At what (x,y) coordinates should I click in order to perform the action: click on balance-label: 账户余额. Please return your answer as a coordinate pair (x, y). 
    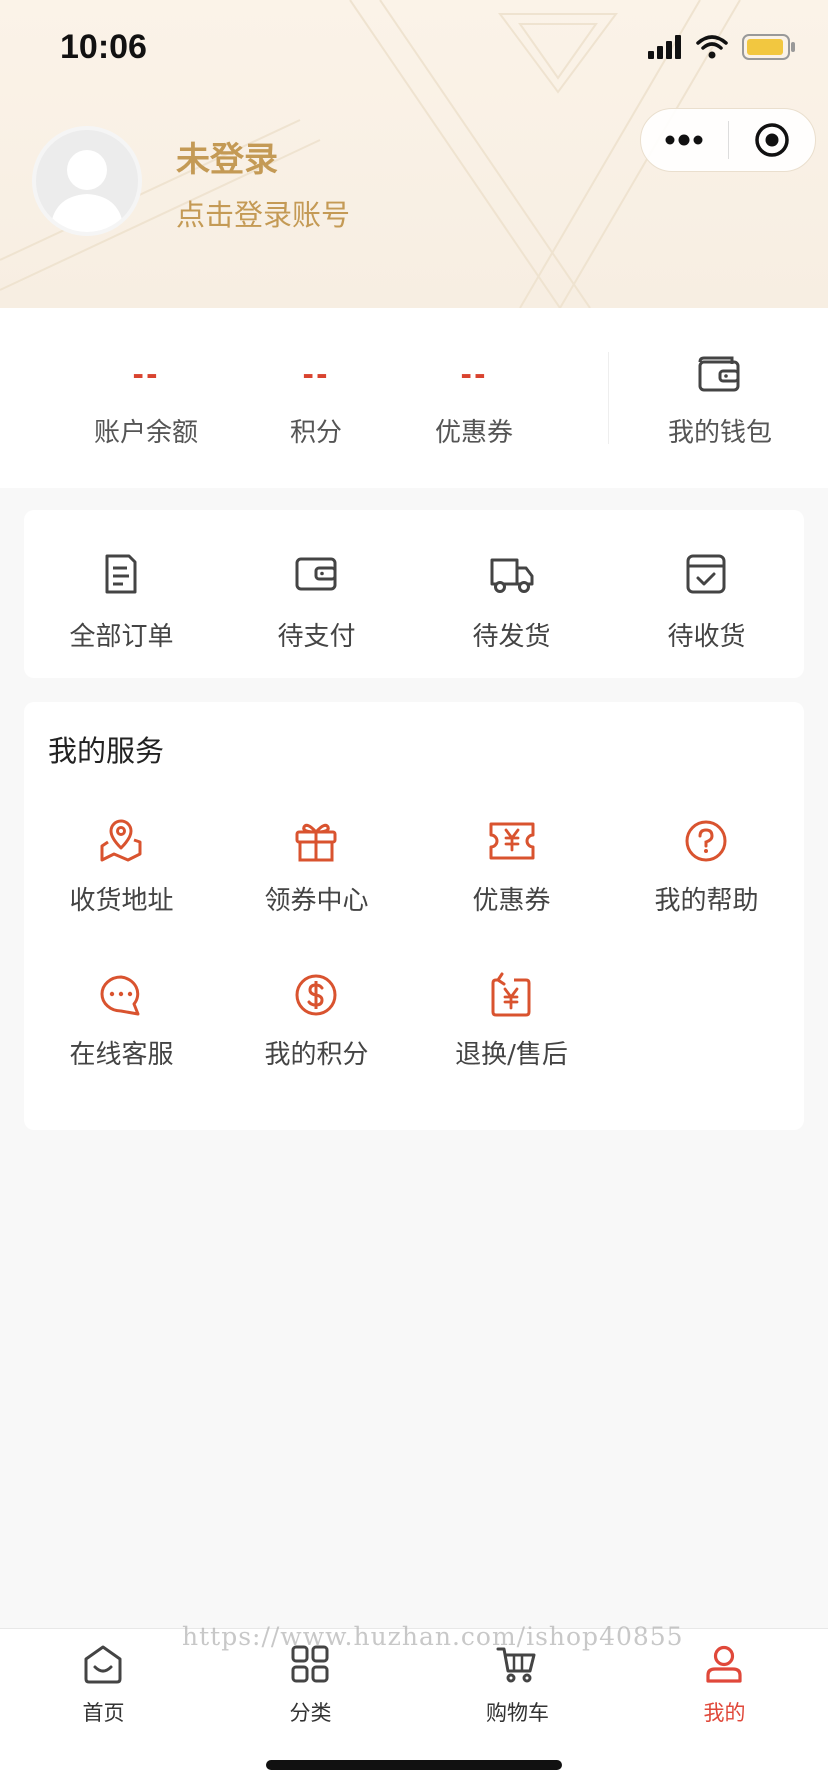
    Looking at the image, I should click on (145, 433).